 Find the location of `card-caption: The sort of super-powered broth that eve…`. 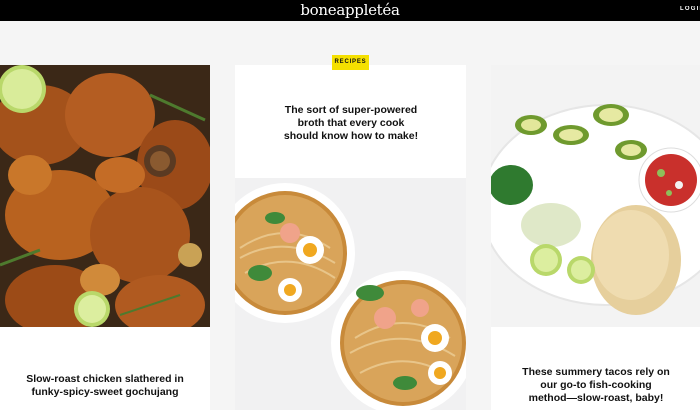

card-caption: The sort of super-powered broth that eve… is located at coordinates (351, 123).